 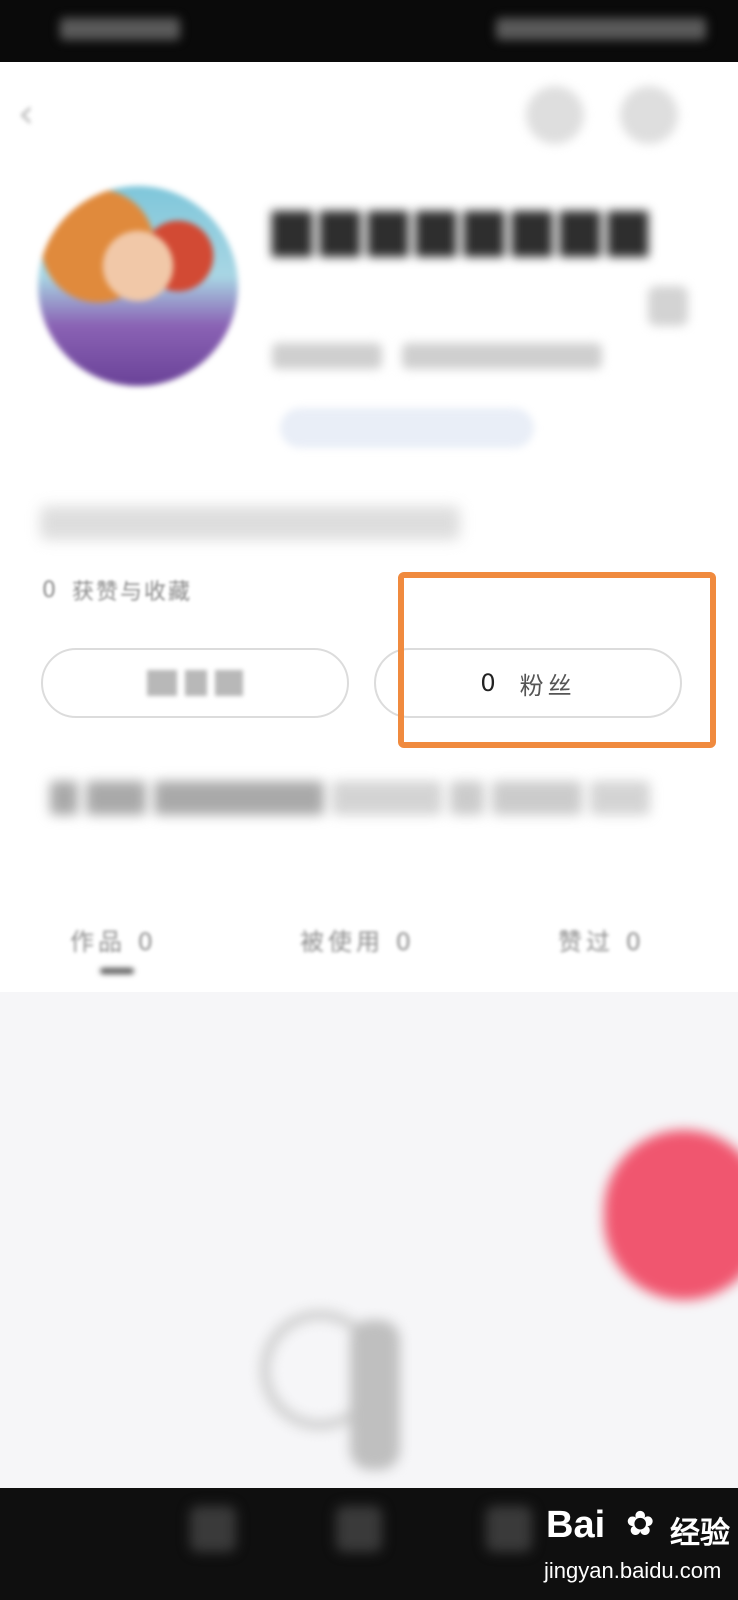 What do you see at coordinates (120, 29) in the screenshot?
I see `status-left-info` at bounding box center [120, 29].